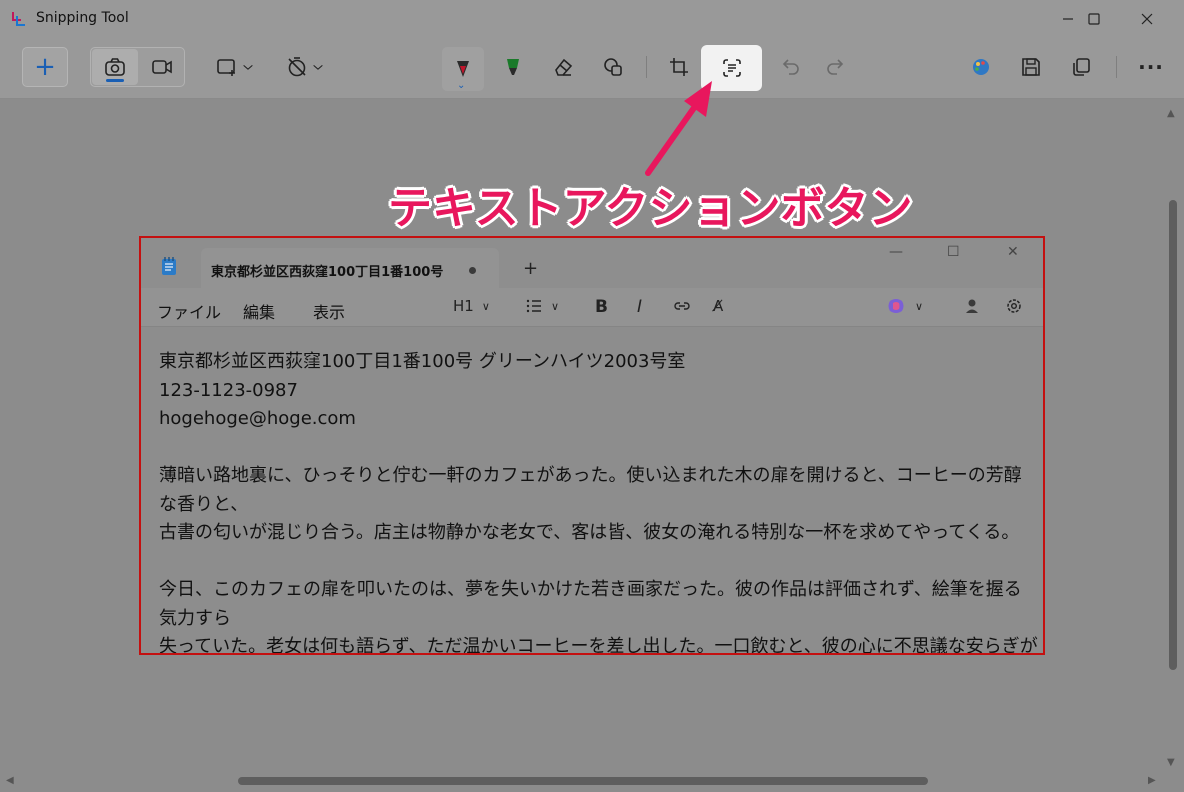  Describe the element at coordinates (542, 306) in the screenshot. I see `list-dropdown: ∨` at that location.